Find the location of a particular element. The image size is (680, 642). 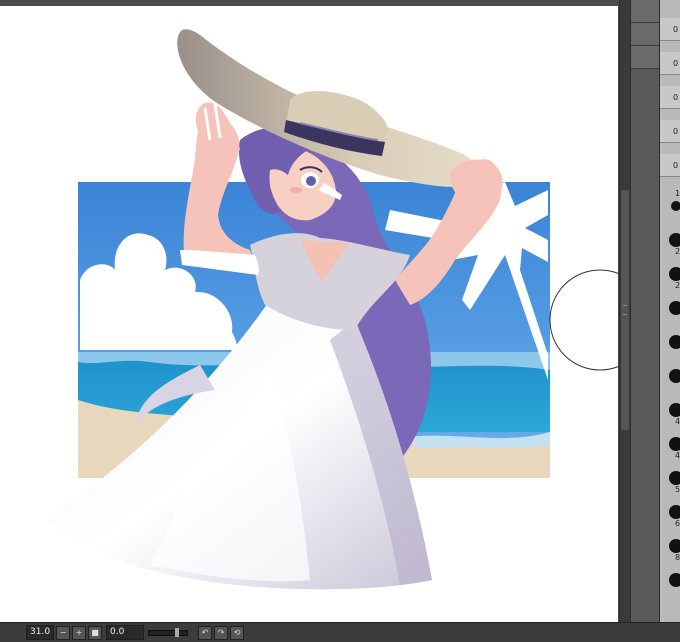

rotation-field: 0.0 is located at coordinates (125, 632).